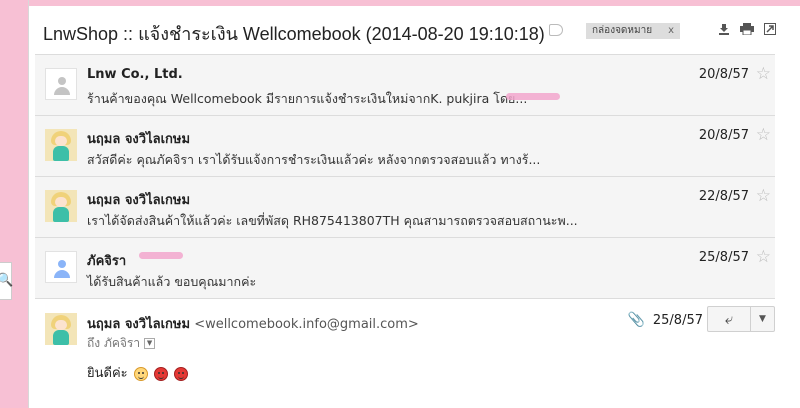  Describe the element at coordinates (556, 30) in the screenshot. I see `important-marker-icon` at that location.